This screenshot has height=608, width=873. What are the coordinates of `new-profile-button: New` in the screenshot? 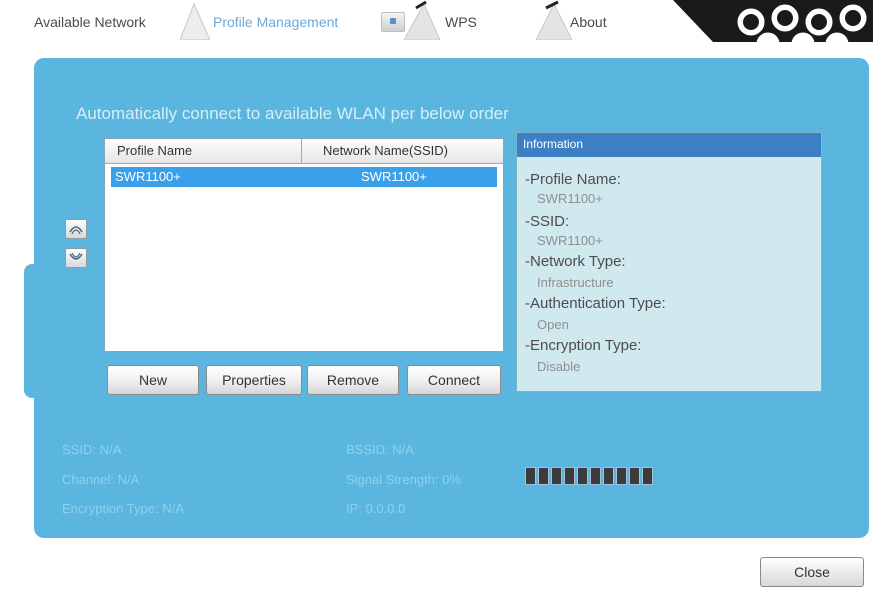 It's located at (153, 380).